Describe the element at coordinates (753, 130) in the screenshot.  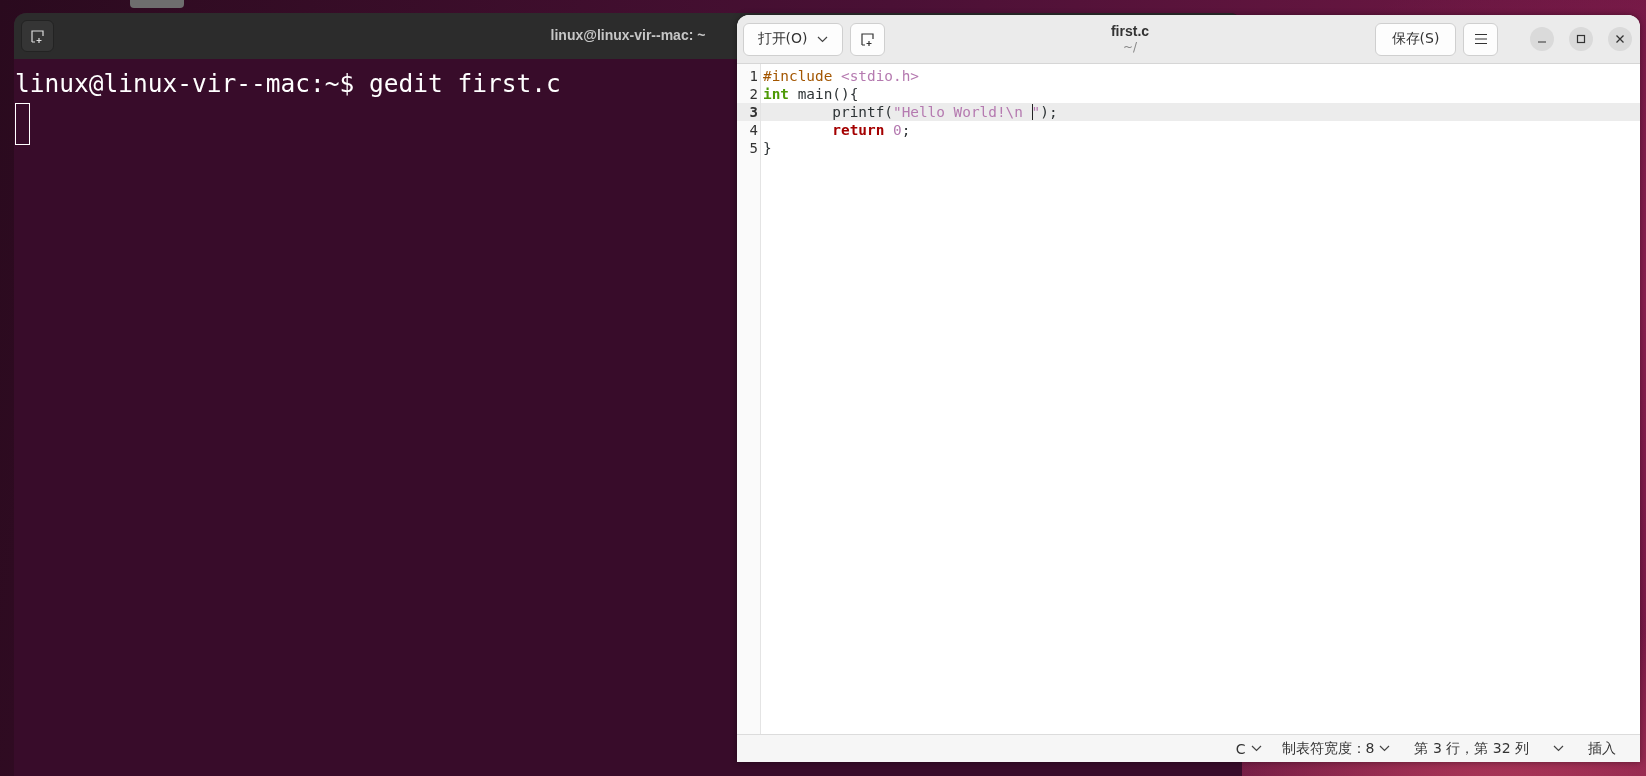
I see `line-number: 4` at that location.